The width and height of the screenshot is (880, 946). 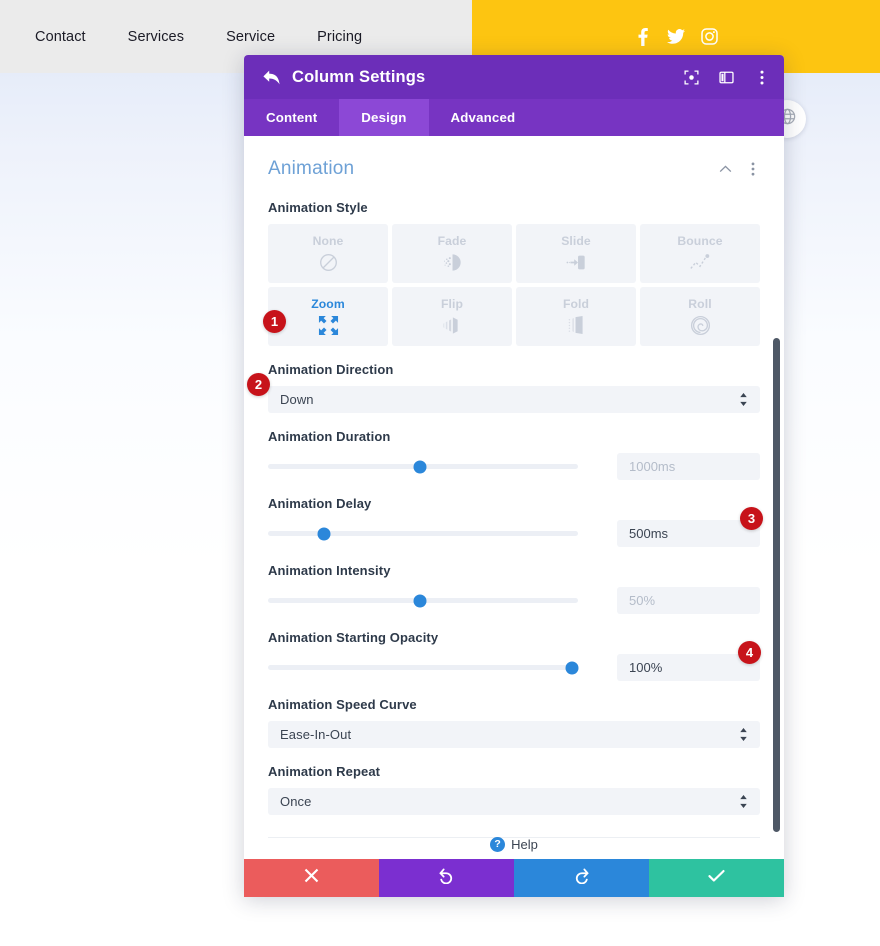 I want to click on annotation-badge-1: 1, so click(x=274, y=321).